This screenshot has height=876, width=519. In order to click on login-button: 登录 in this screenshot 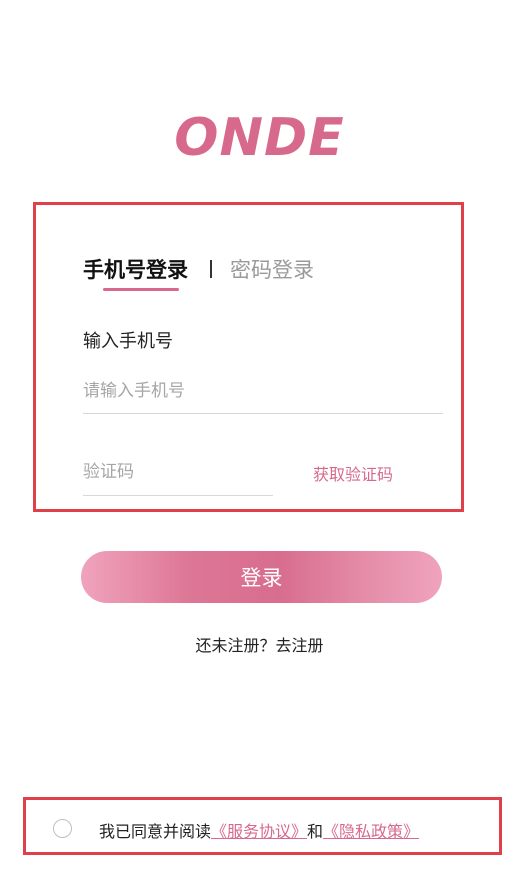, I will do `click(261, 577)`.